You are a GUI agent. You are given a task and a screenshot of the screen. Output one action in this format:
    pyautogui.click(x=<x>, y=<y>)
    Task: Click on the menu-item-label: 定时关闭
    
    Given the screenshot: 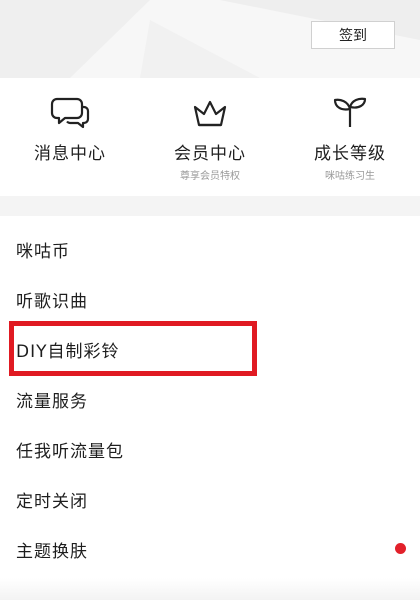 What is the action you would take?
    pyautogui.click(x=52, y=501)
    